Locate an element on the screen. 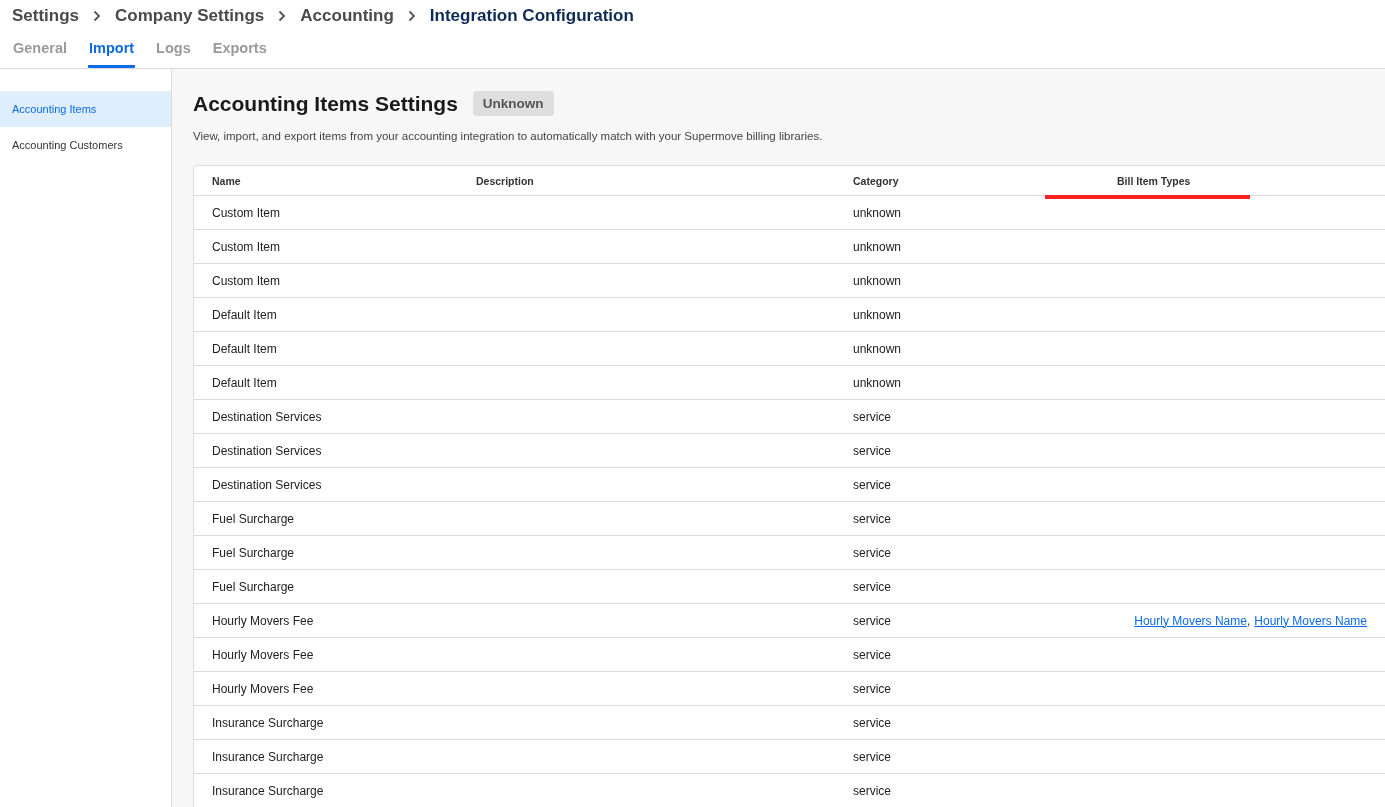 Image resolution: width=1385 pixels, height=807 pixels. sidebar-item: Accounting Items is located at coordinates (85, 109).